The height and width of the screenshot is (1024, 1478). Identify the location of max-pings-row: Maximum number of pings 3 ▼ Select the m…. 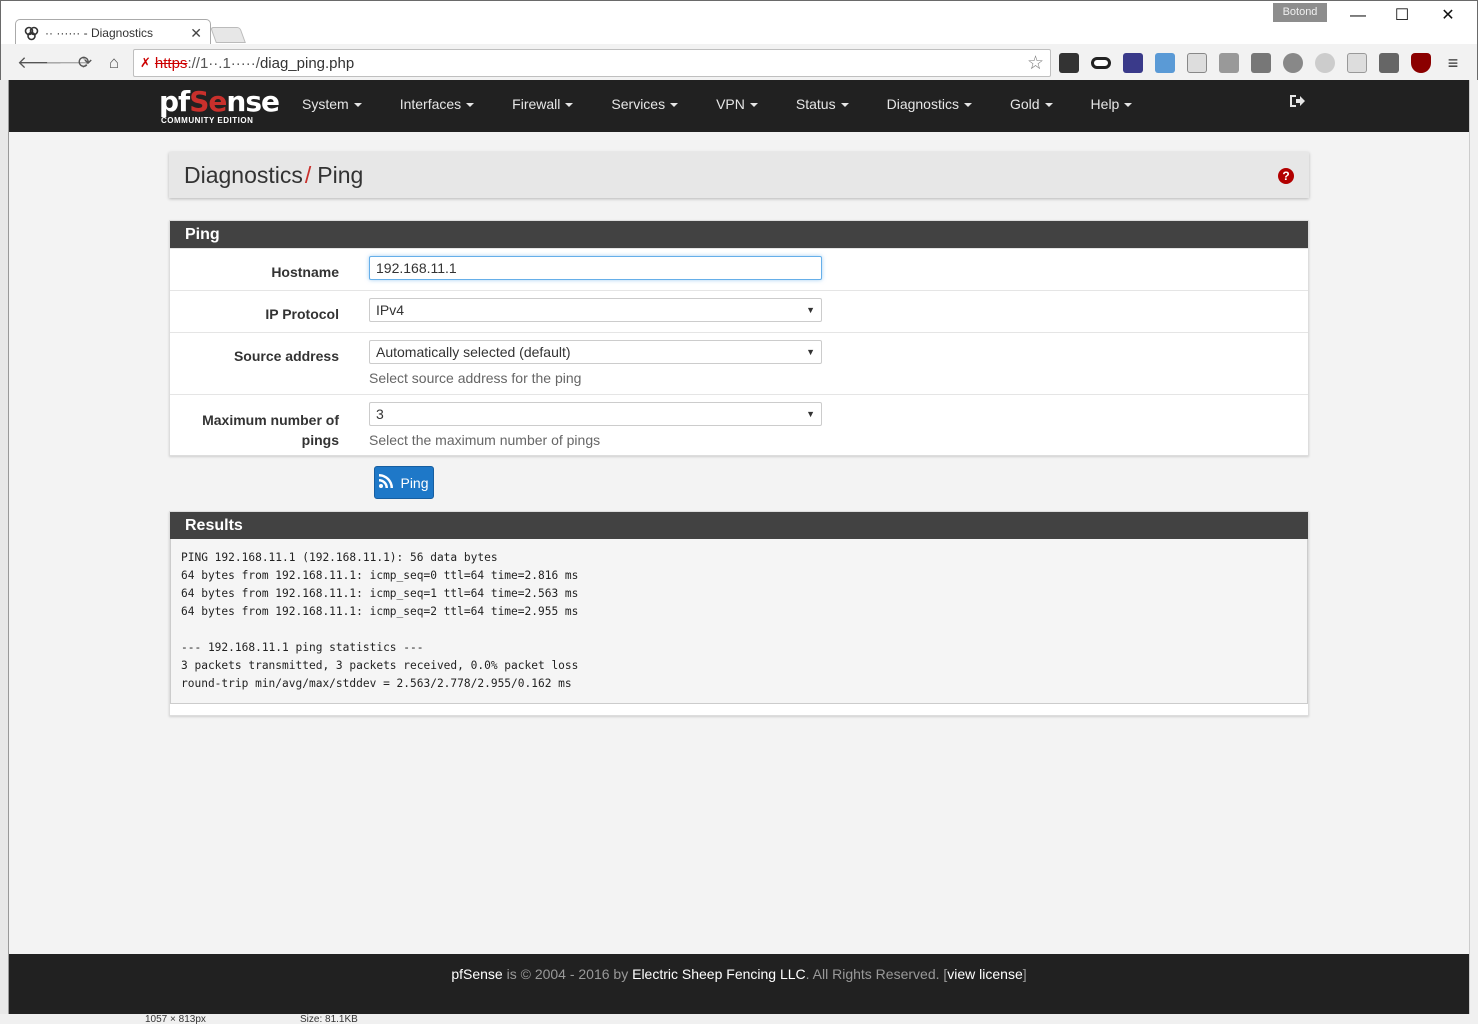
(739, 425).